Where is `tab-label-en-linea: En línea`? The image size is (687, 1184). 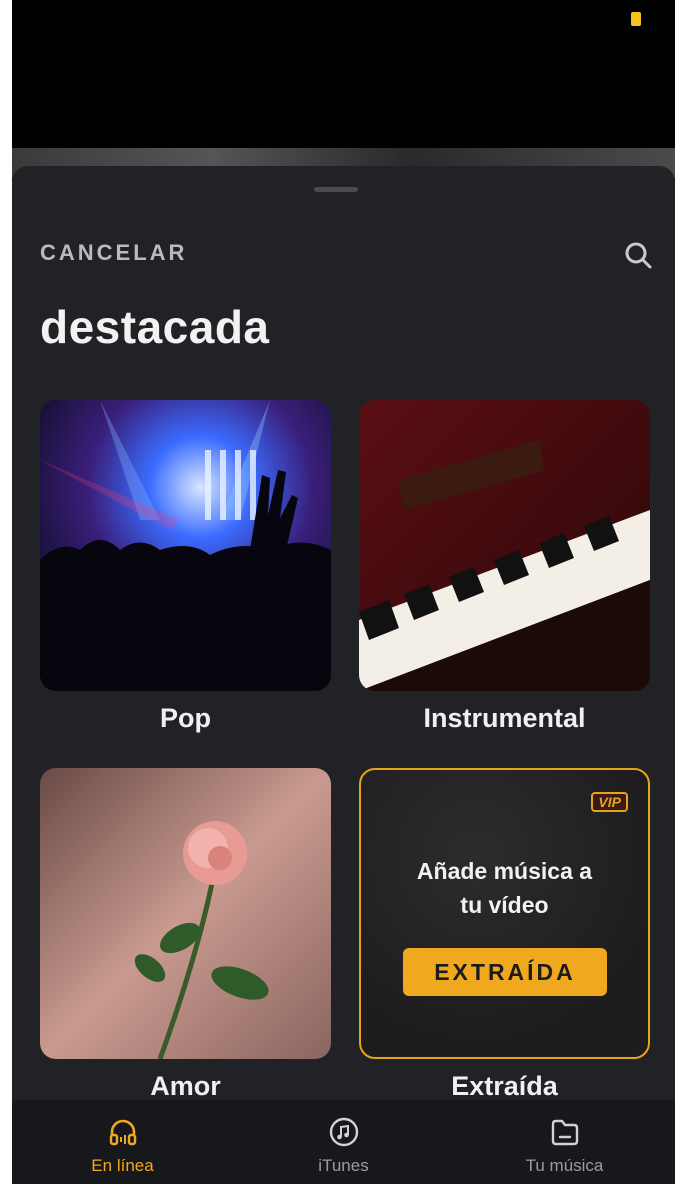
tab-label-en-linea: En línea is located at coordinates (122, 1165).